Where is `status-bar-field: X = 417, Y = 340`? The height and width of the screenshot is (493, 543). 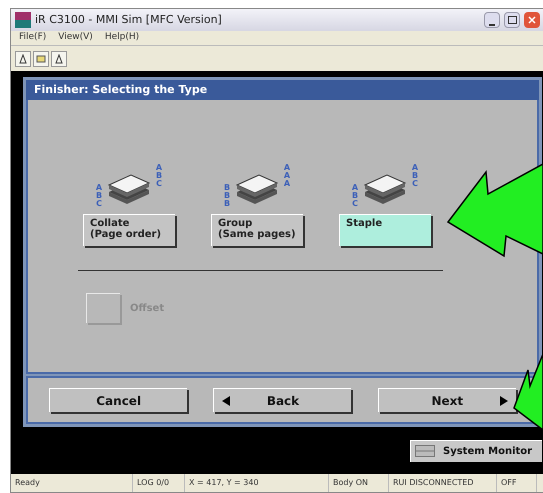 status-bar-field: X = 417, Y = 340 is located at coordinates (257, 483).